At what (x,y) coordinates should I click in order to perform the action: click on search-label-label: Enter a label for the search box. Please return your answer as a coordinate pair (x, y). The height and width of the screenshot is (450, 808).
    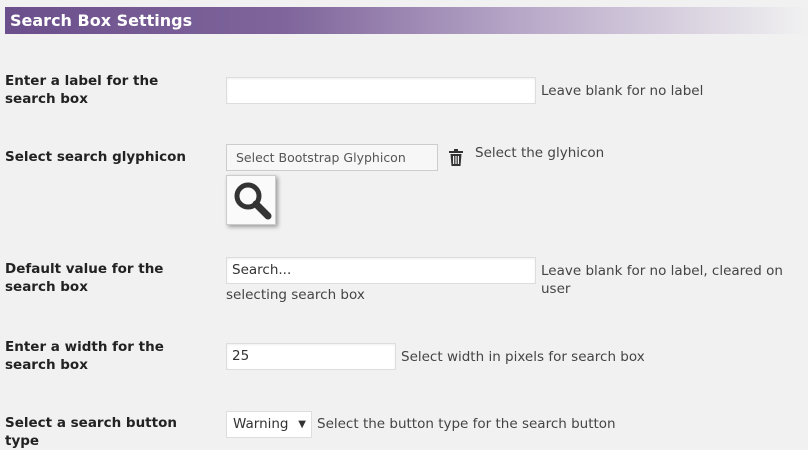
    Looking at the image, I should click on (82, 90).